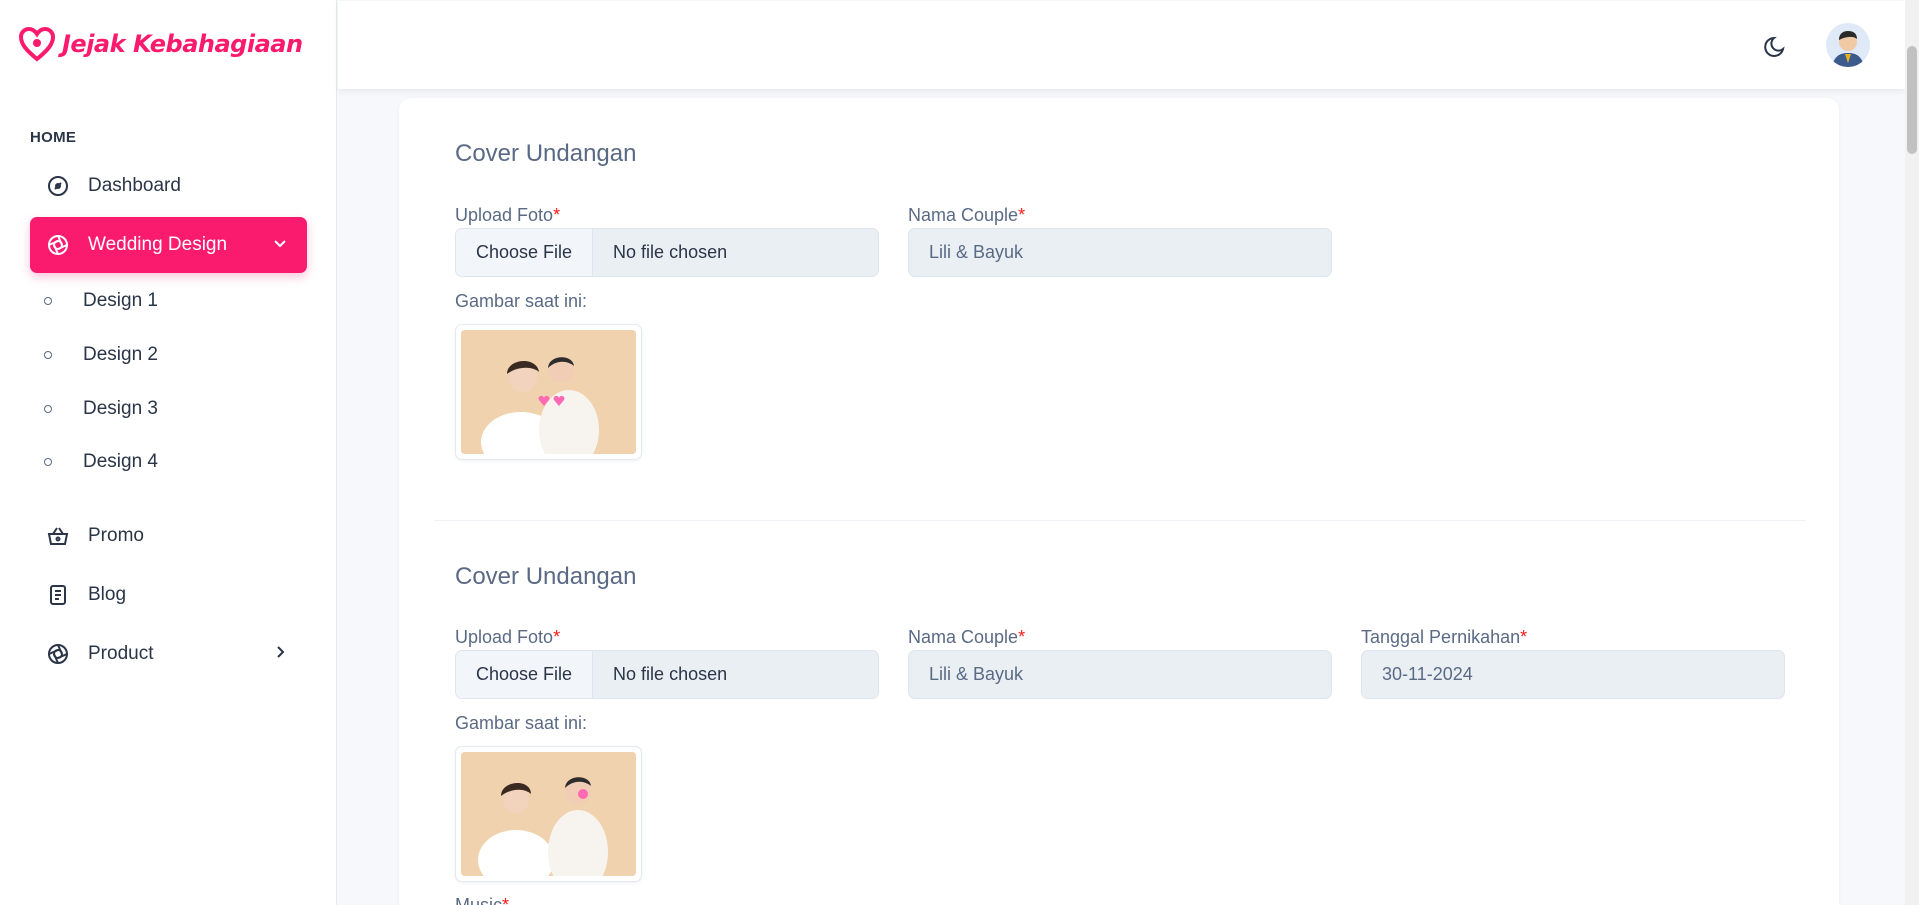  Describe the element at coordinates (168, 536) in the screenshot. I see `sidebar-item-promo: Promo` at that location.